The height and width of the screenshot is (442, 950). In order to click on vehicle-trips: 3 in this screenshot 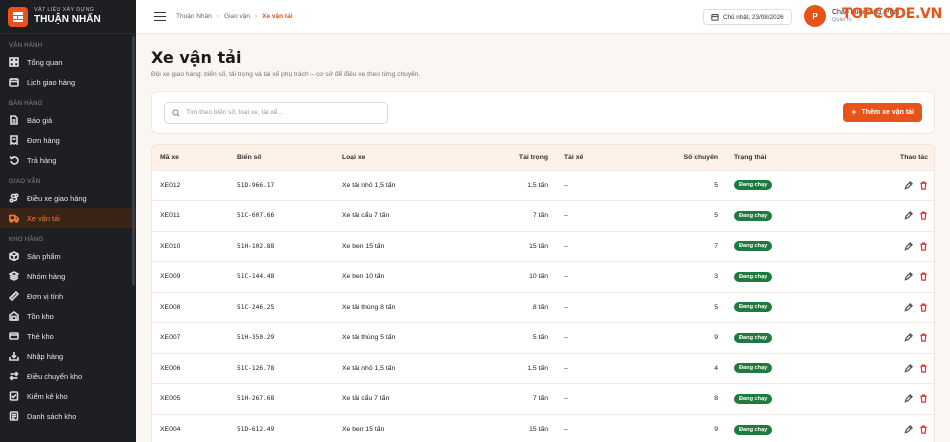, I will do `click(675, 276)`.